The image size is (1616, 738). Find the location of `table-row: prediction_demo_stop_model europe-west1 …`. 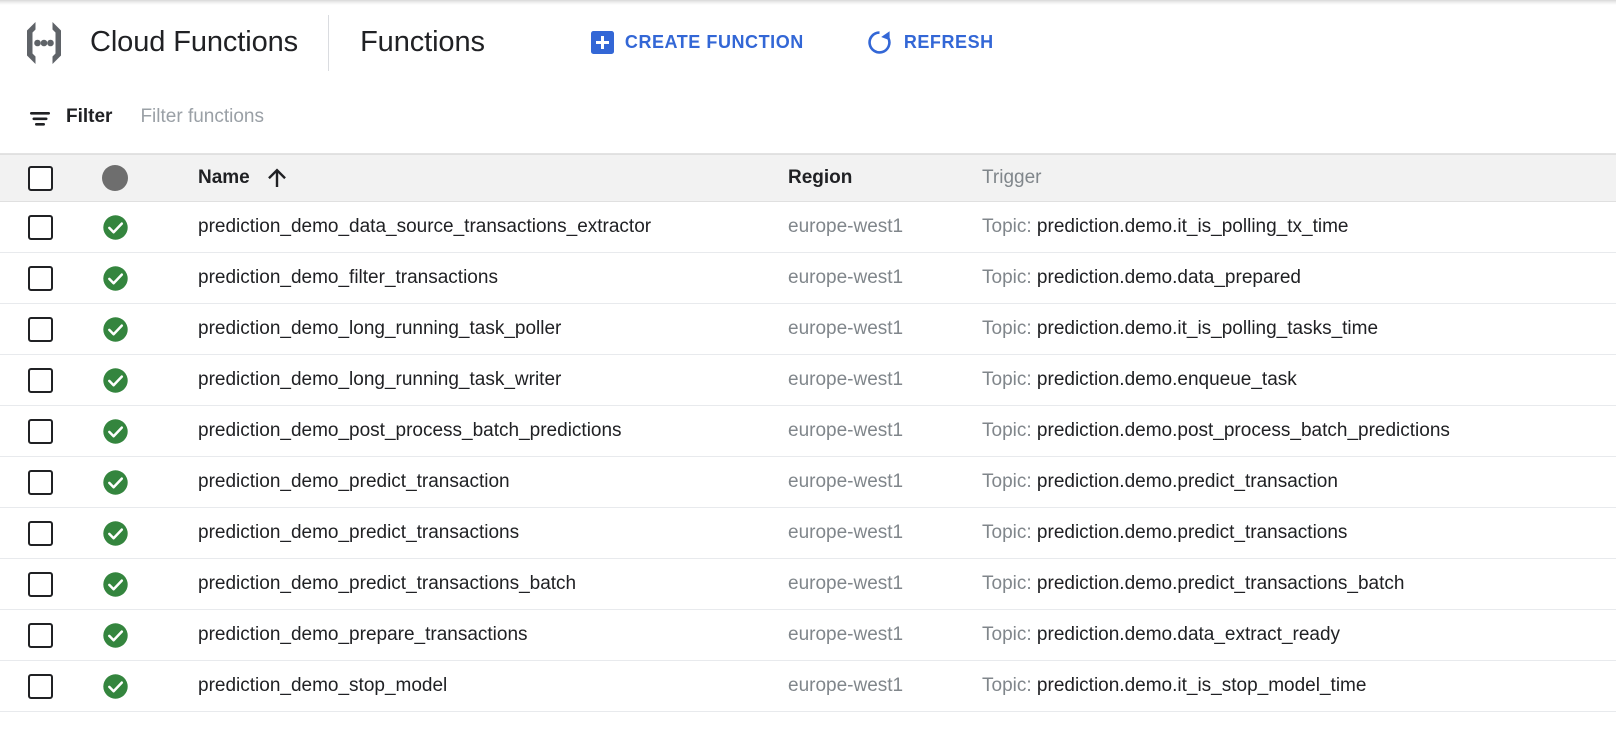

table-row: prediction_demo_stop_model europe-west1 … is located at coordinates (808, 686).